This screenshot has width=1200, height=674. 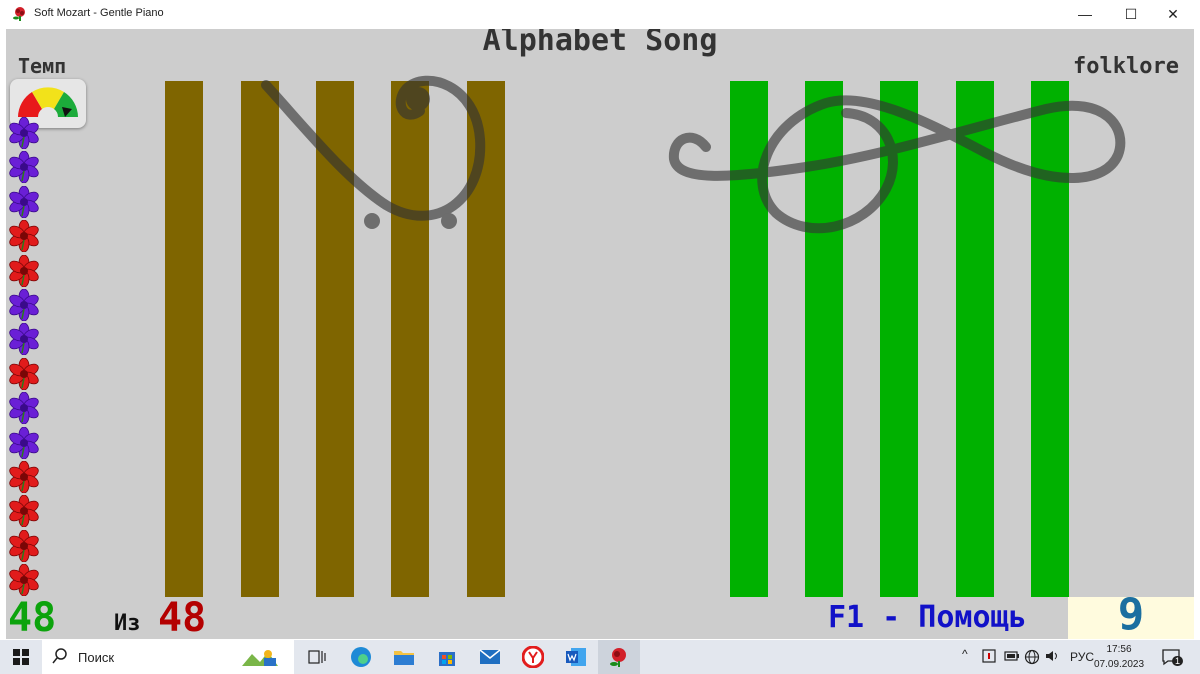 I want to click on clock: 17:56 07.09.2023, so click(x=1119, y=657).